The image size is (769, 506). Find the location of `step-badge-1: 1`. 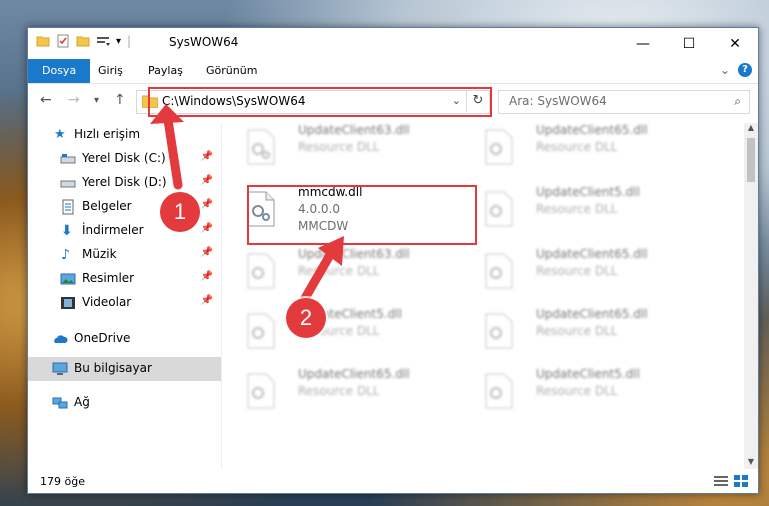

step-badge-1: 1 is located at coordinates (180, 212).